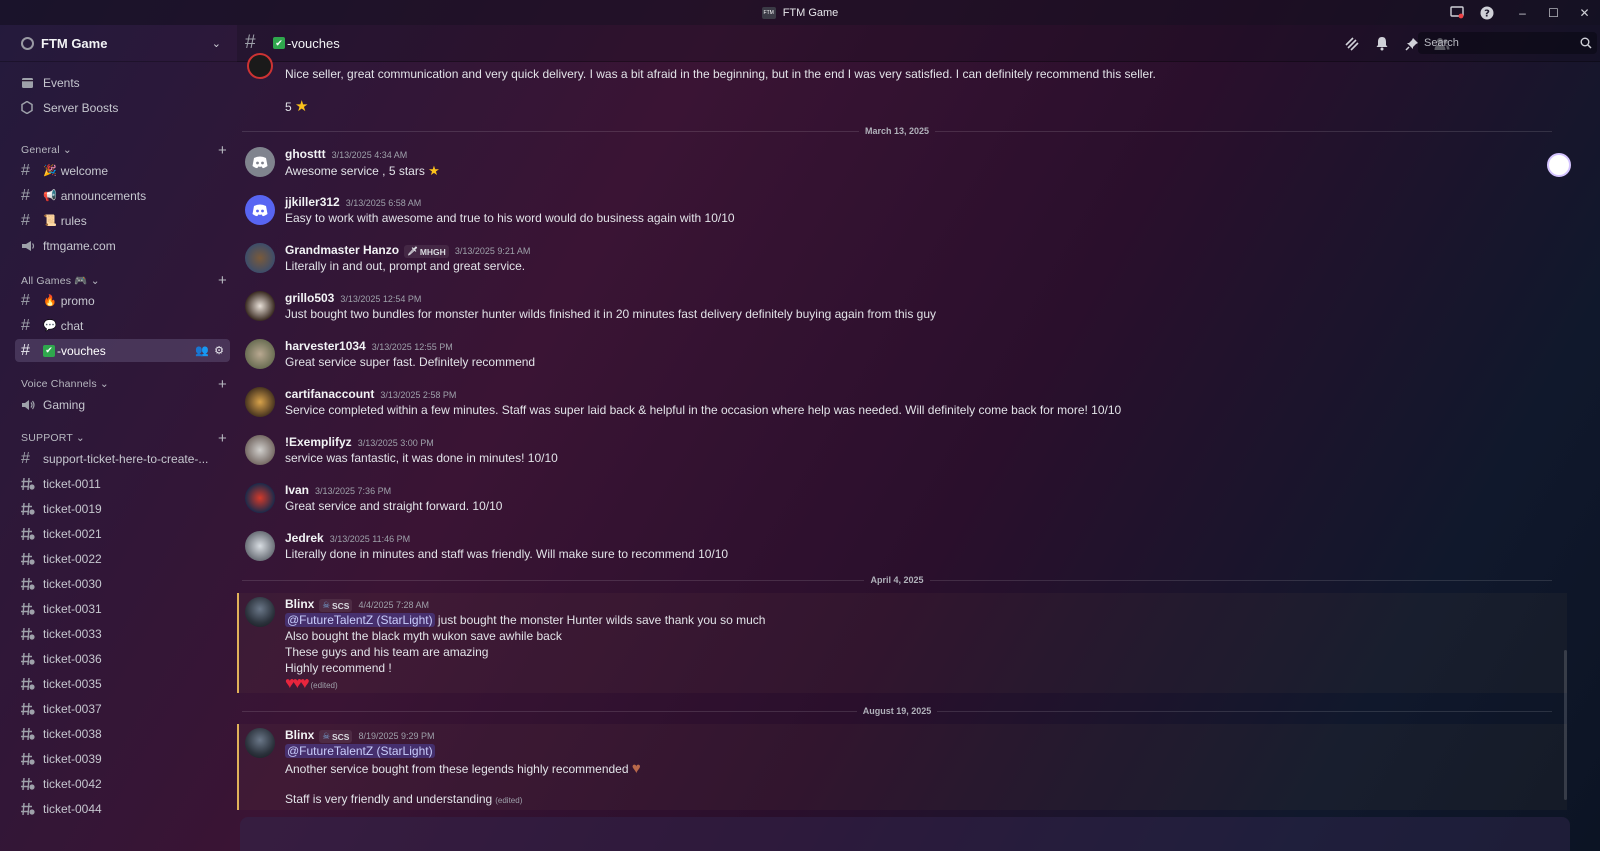 The height and width of the screenshot is (851, 1600). I want to click on timestamp: 3/13/2025 12:55 PM, so click(412, 347).